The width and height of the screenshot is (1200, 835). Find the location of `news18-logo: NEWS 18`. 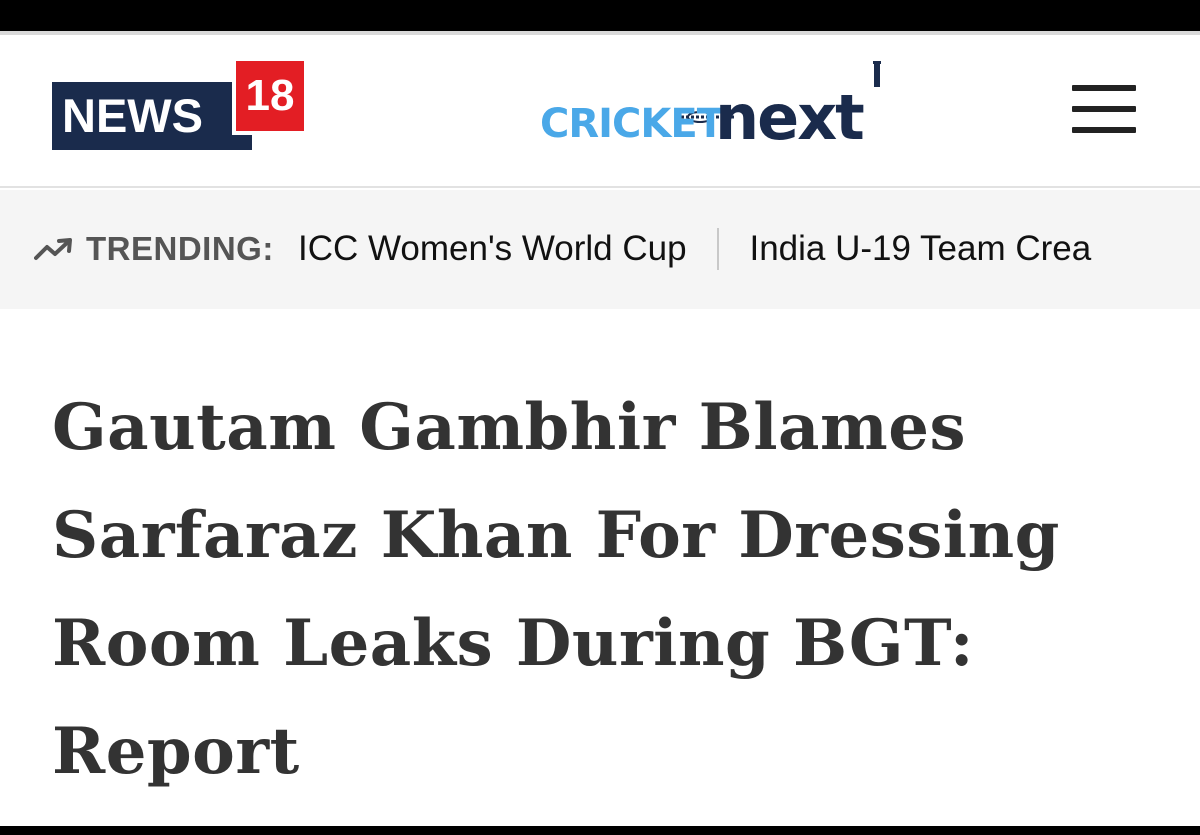

news18-logo: NEWS 18 is located at coordinates (178, 106).